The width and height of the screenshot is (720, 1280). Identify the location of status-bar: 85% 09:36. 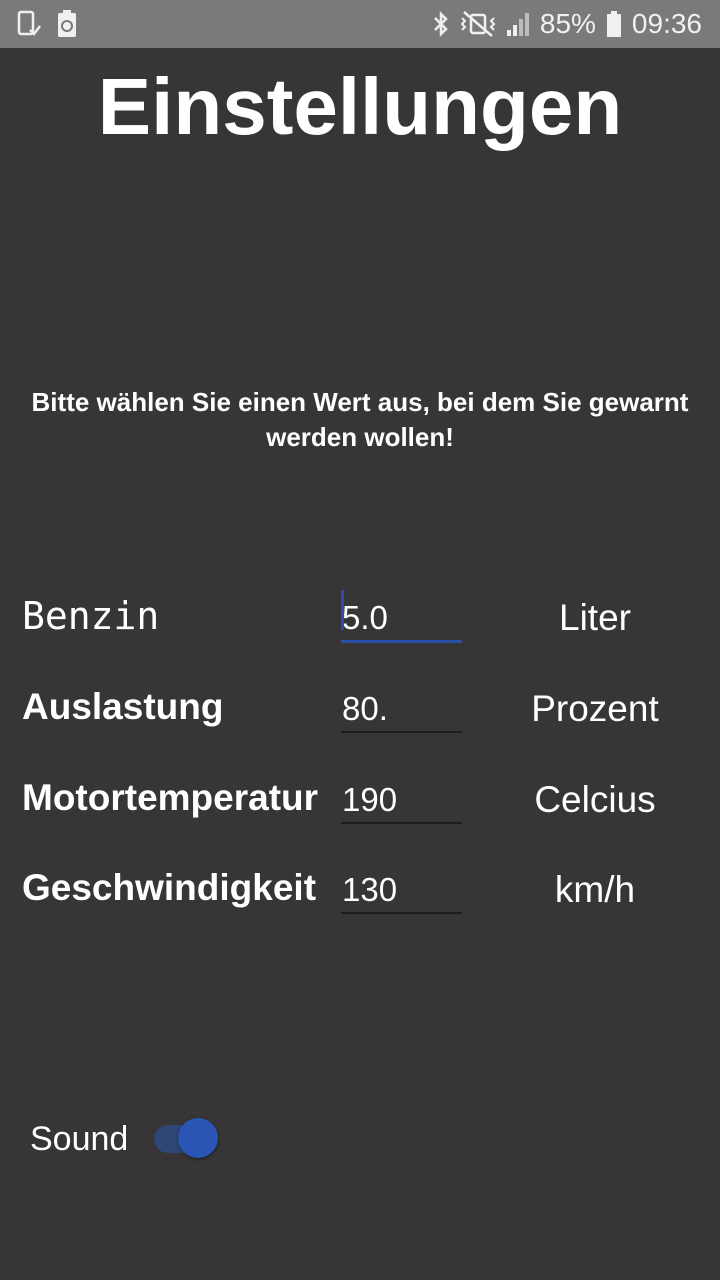
(360, 24).